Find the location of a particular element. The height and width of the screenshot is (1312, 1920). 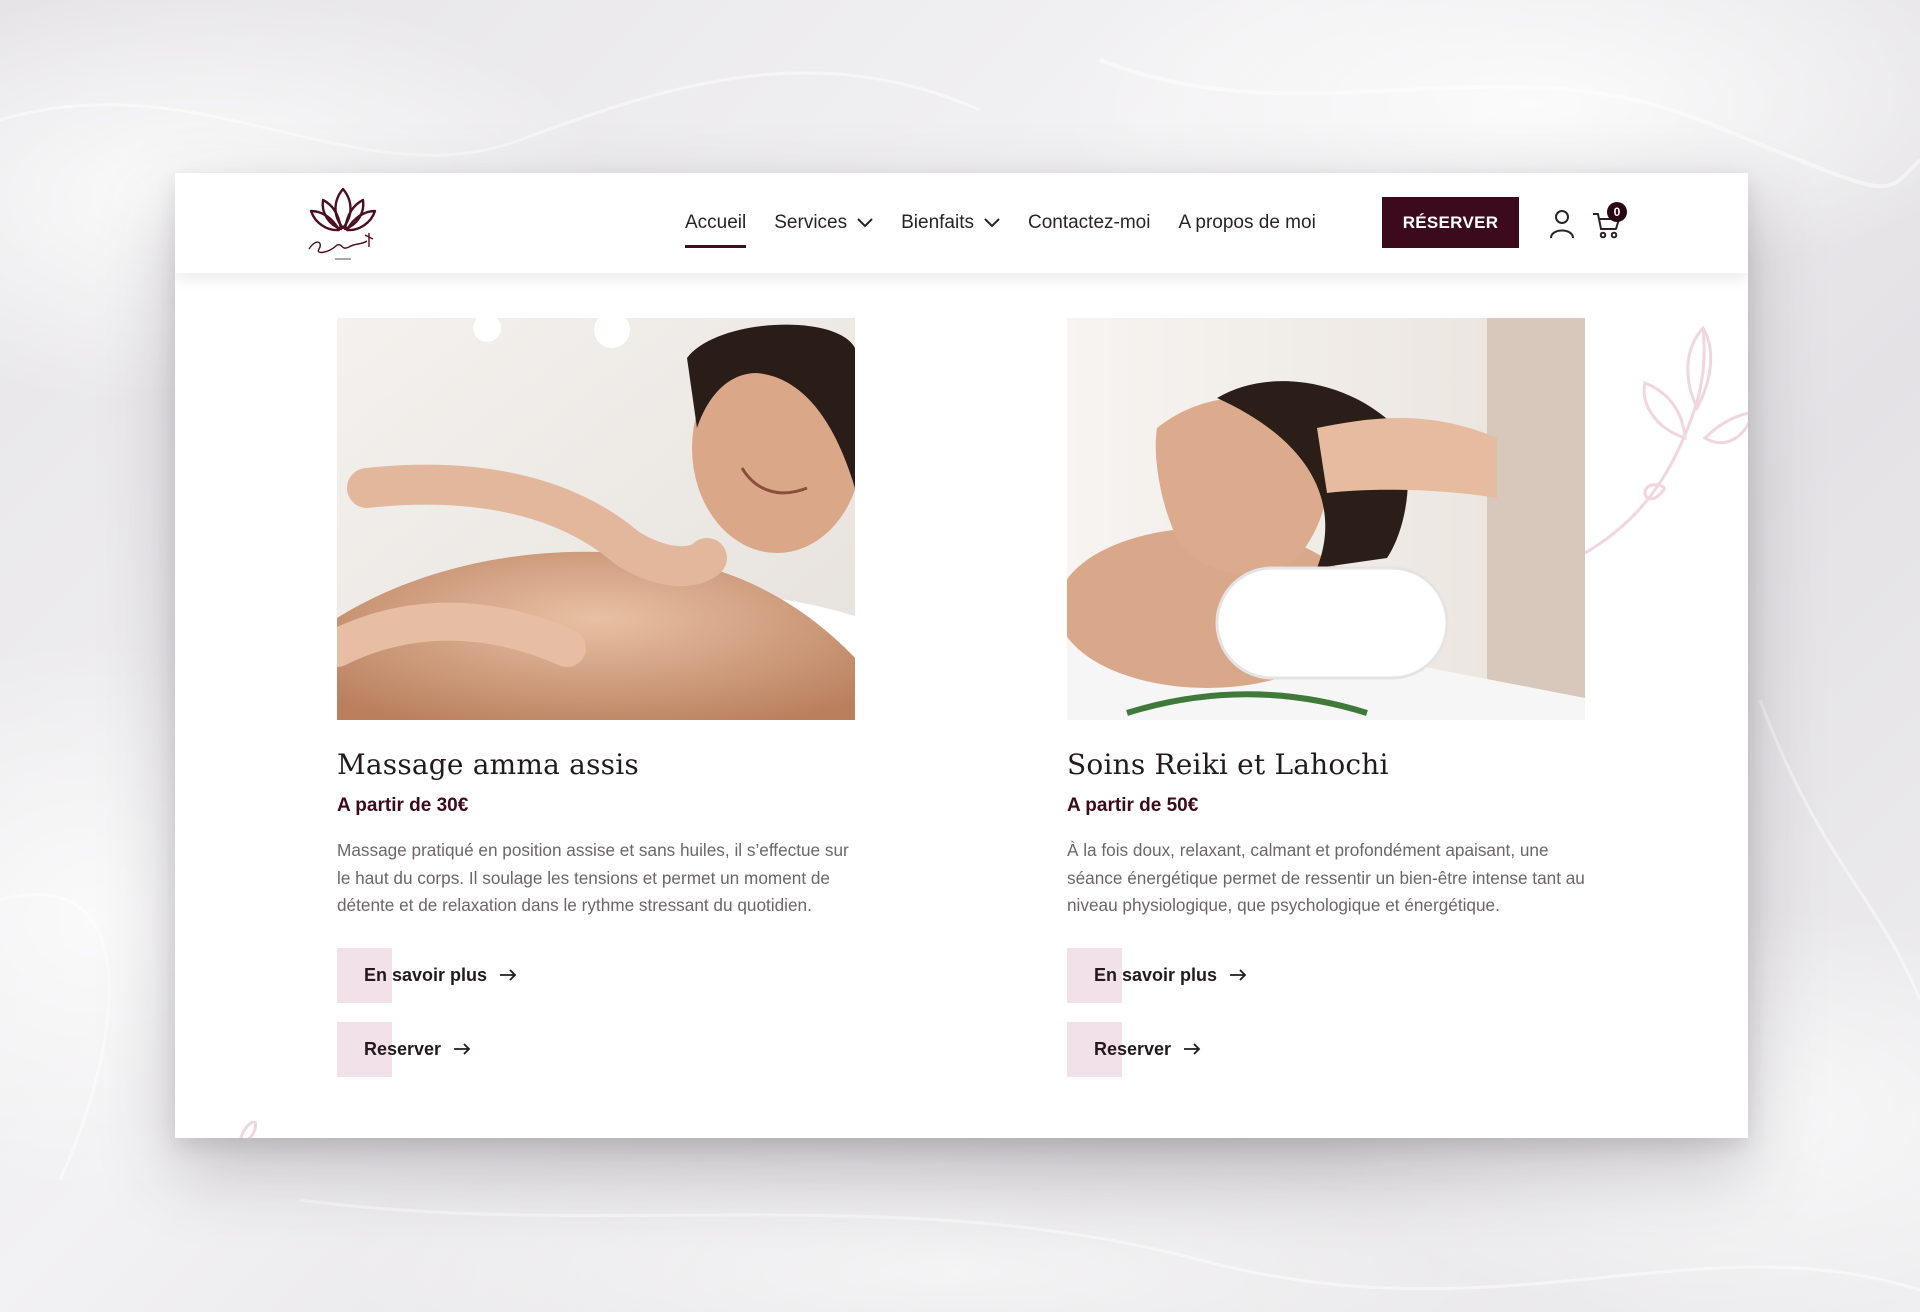

nav-about-label: A propos de moi is located at coordinates (1247, 222).